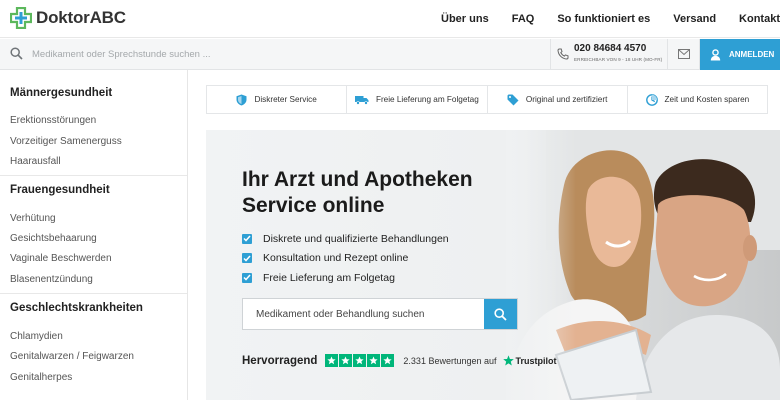  Describe the element at coordinates (563, 54) in the screenshot. I see `phone-icon` at that location.